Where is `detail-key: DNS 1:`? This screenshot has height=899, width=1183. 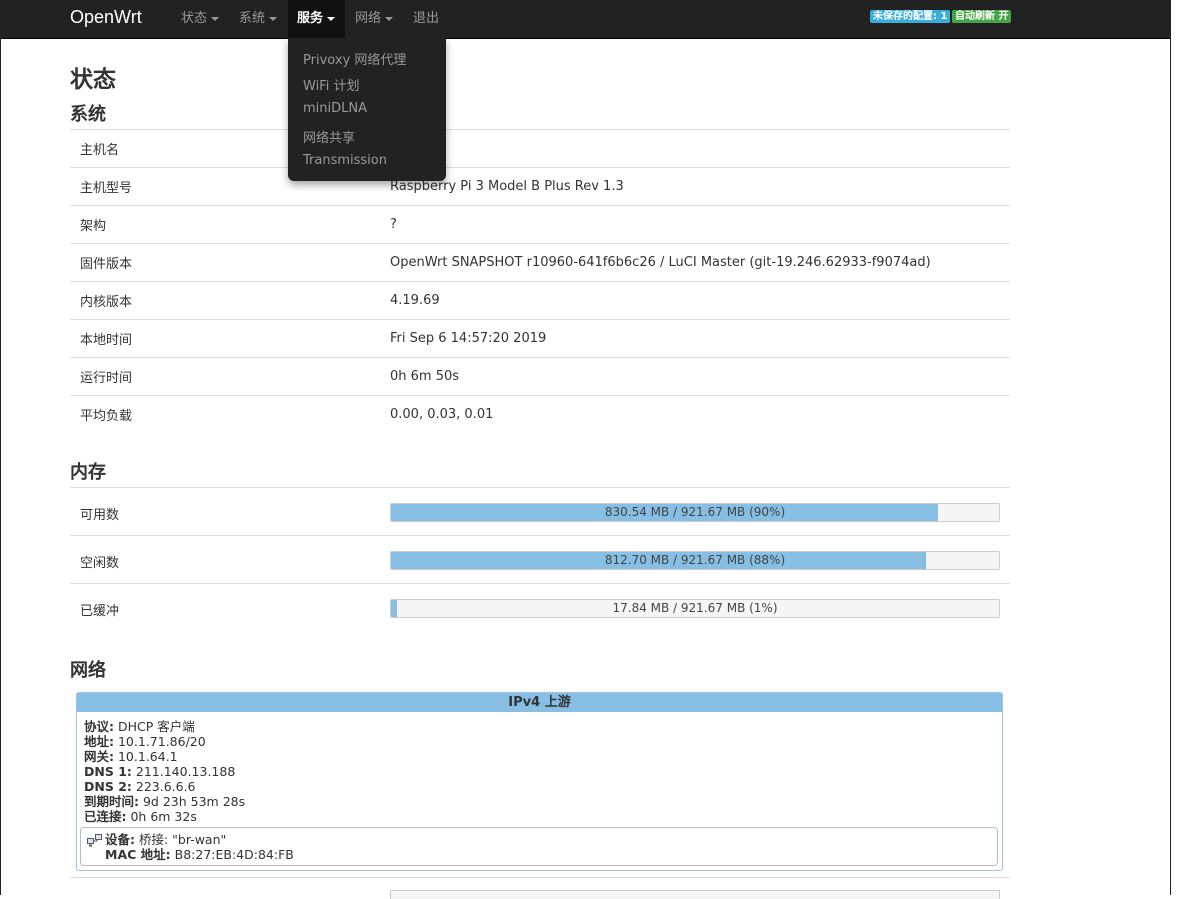
detail-key: DNS 1: is located at coordinates (108, 771).